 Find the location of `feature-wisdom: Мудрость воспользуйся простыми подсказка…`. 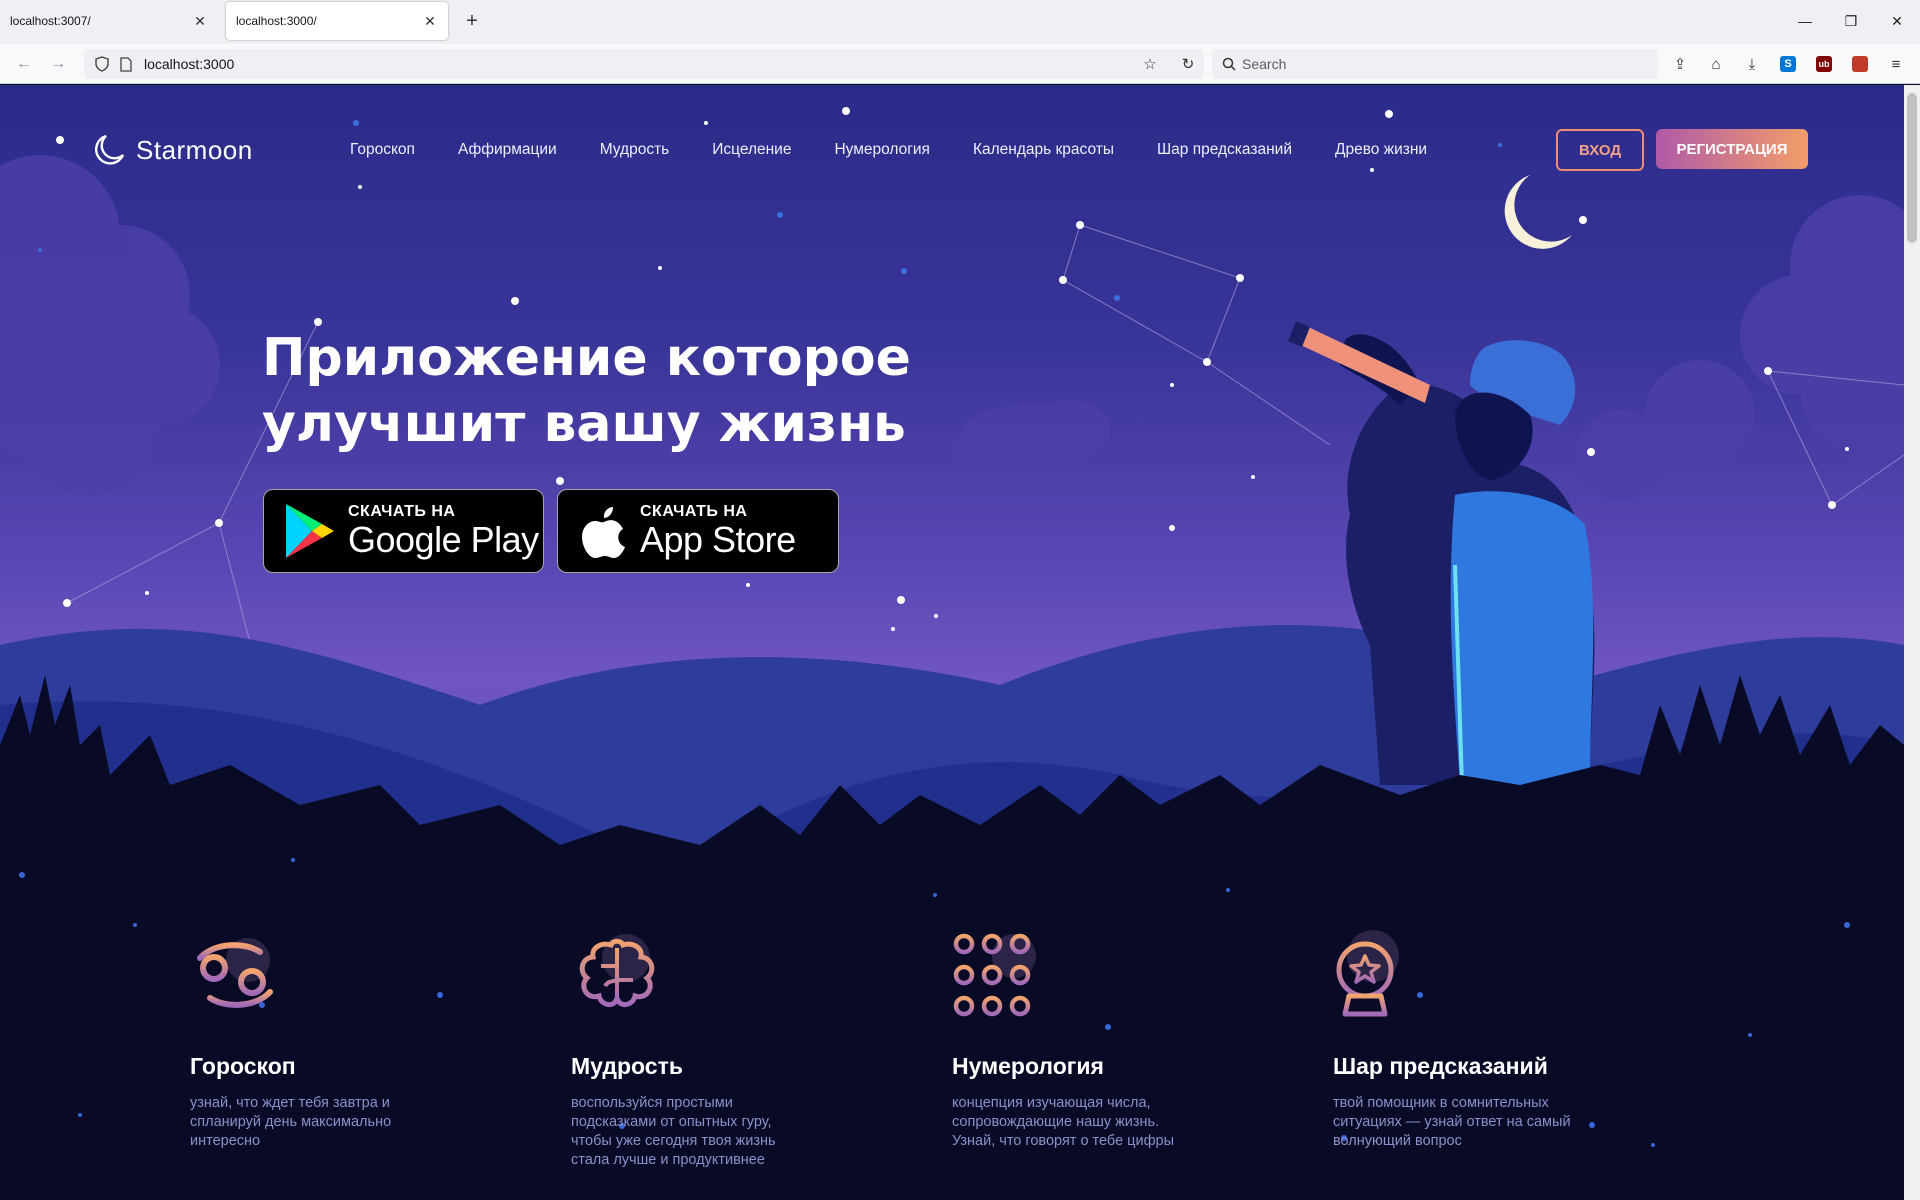

feature-wisdom: Мудрость воспользуйся простыми подсказка… is located at coordinates (721, 1050).